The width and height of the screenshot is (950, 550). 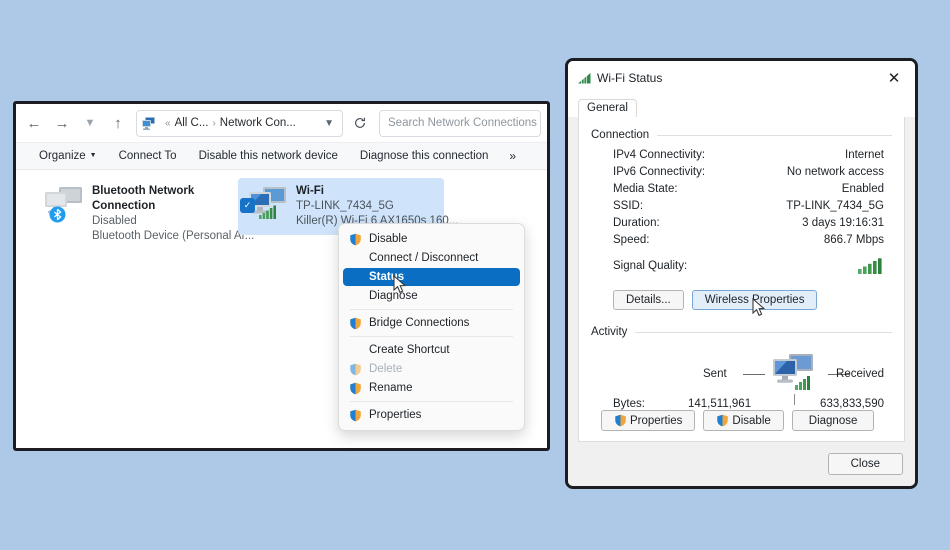 What do you see at coordinates (431, 296) in the screenshot?
I see `menu-item-diagnose: Diagnose` at bounding box center [431, 296].